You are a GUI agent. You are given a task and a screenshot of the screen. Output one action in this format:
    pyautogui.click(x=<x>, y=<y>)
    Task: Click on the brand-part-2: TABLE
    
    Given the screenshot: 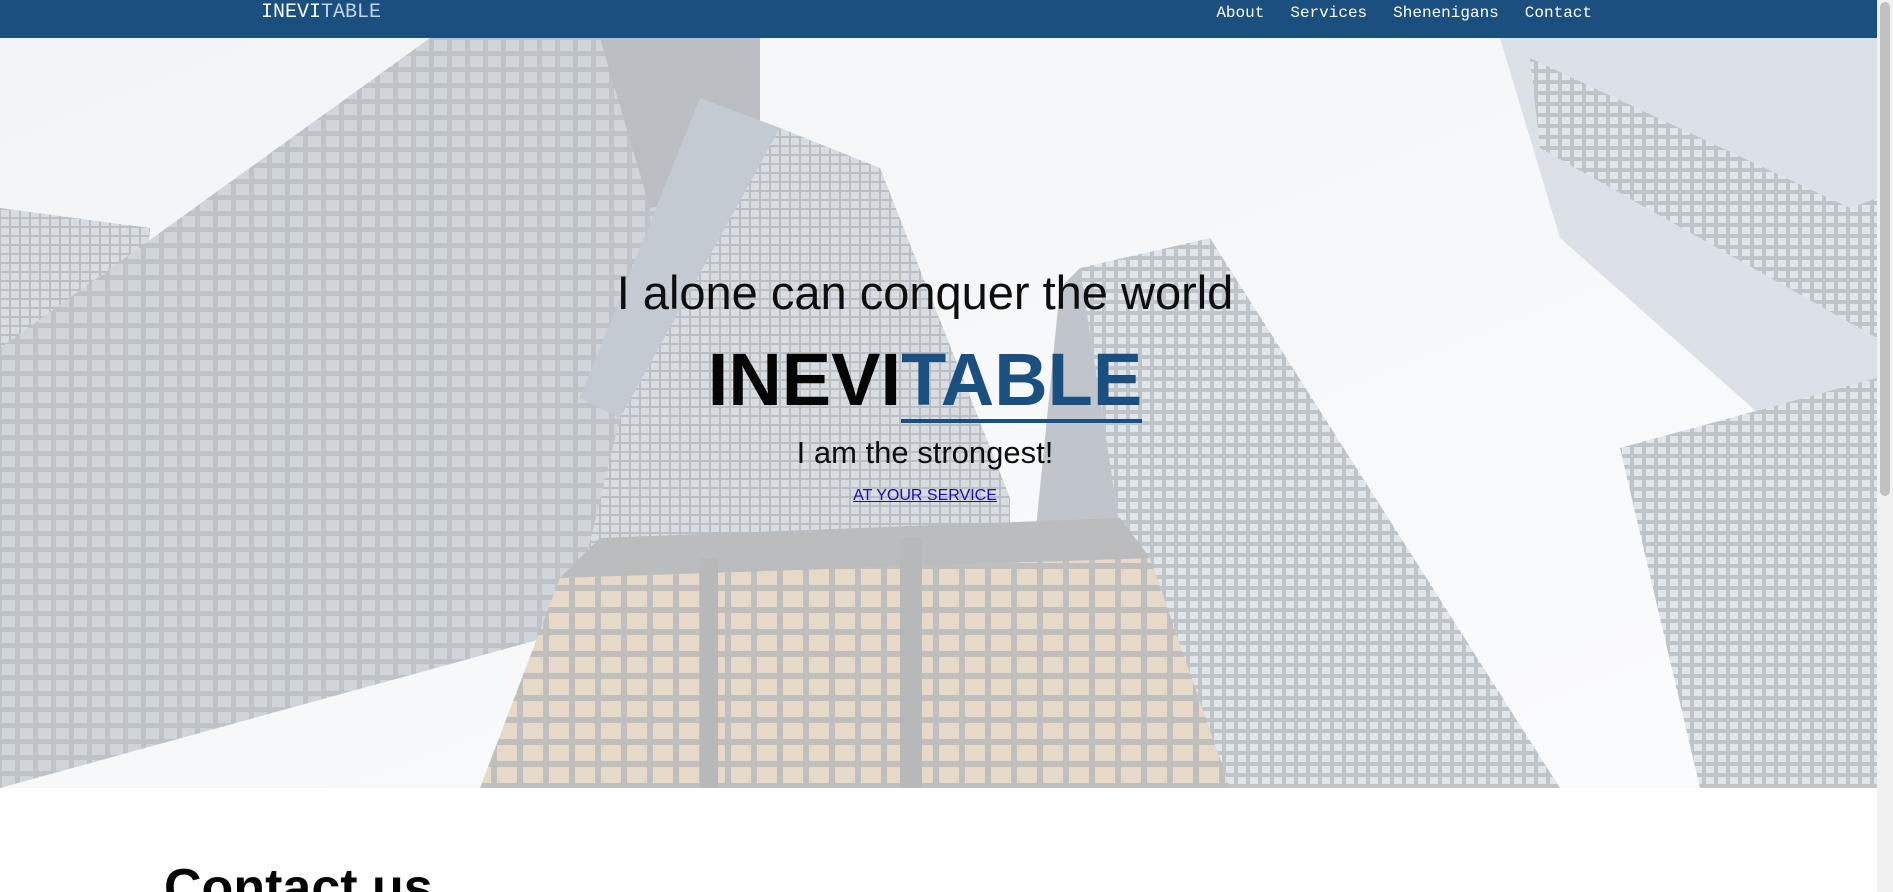 What is the action you would take?
    pyautogui.click(x=351, y=12)
    